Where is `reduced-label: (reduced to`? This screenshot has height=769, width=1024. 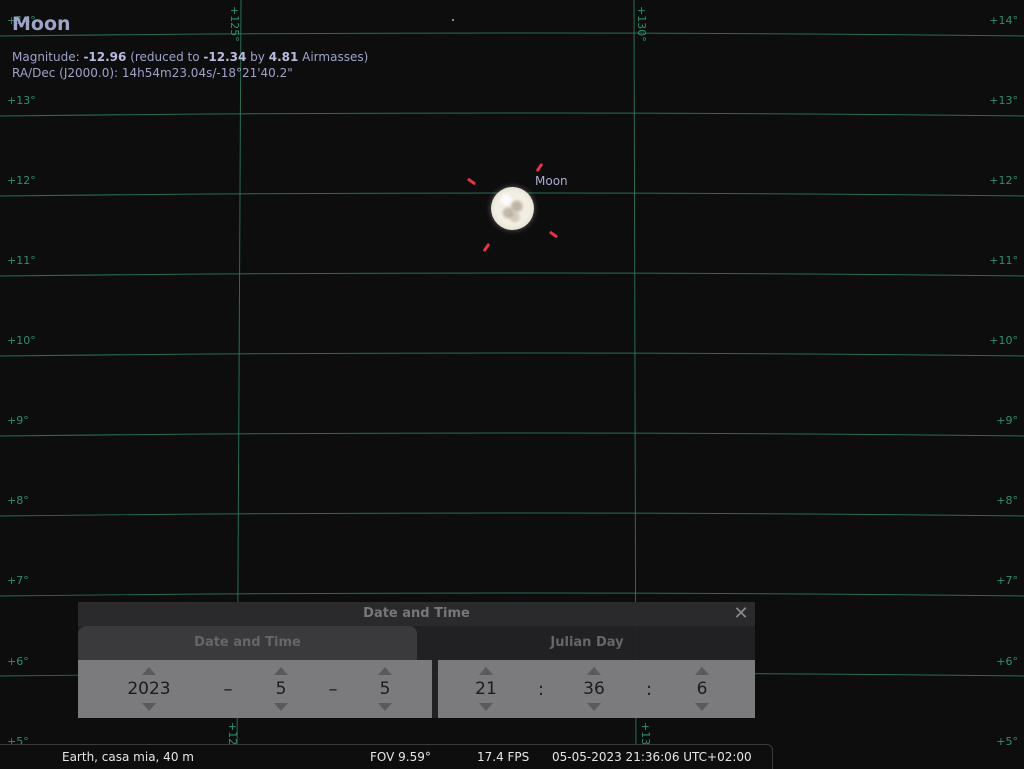 reduced-label: (reduced to is located at coordinates (165, 57).